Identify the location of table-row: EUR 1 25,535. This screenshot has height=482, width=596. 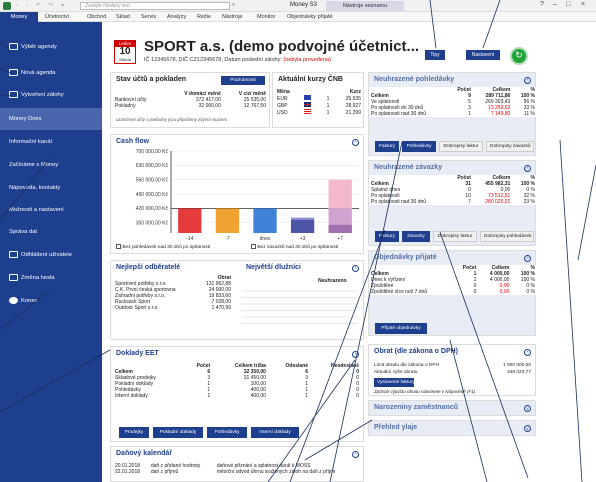
(319, 98).